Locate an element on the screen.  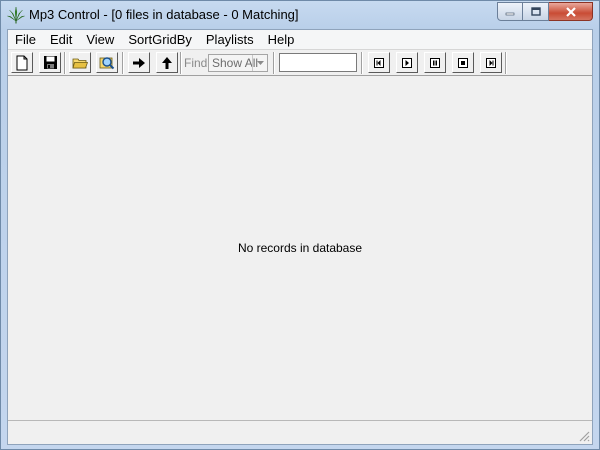
save-button is located at coordinates (50, 62).